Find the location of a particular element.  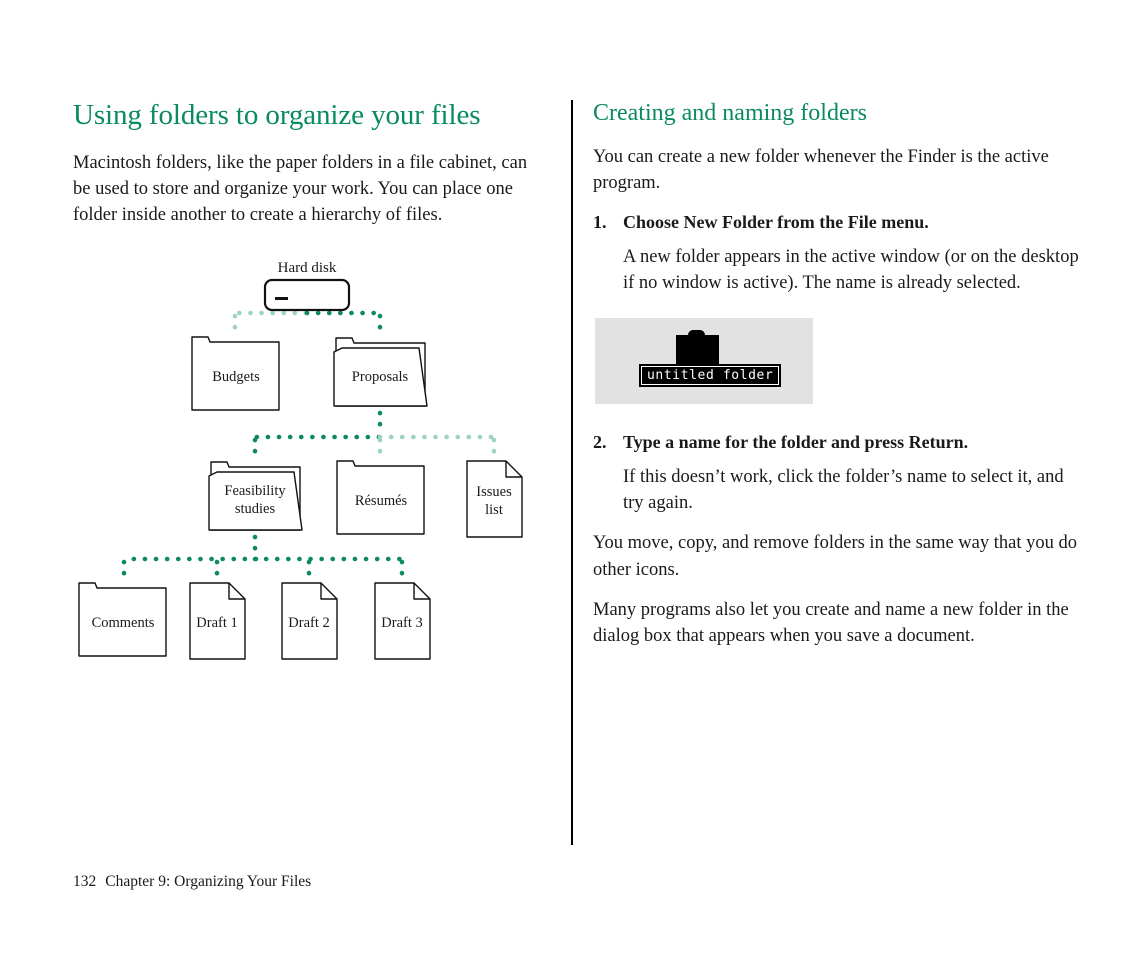

mac-filename-label: untitled folder is located at coordinates (710, 376).